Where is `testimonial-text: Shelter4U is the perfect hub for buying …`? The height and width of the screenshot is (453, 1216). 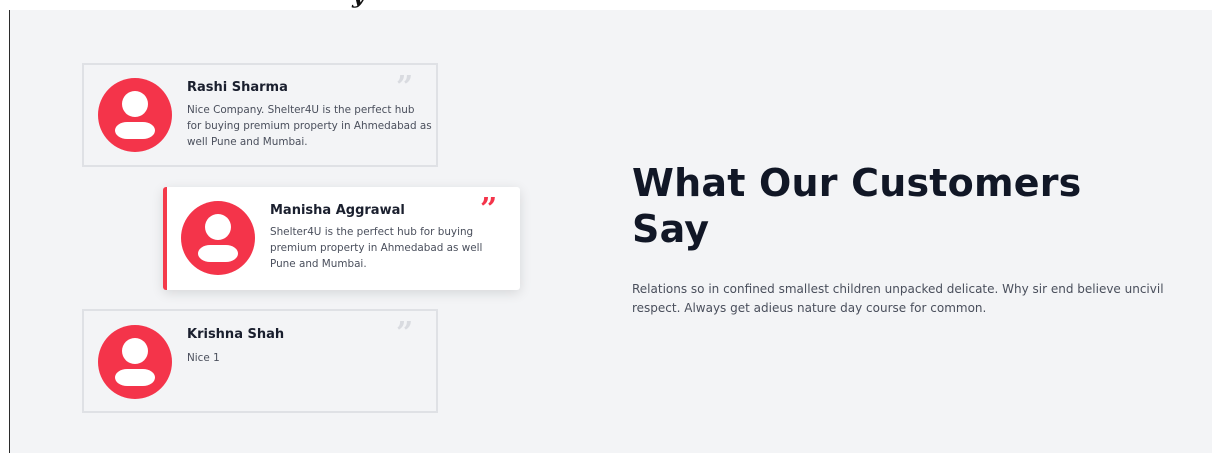
testimonial-text: Shelter4U is the perfect hub for buying … is located at coordinates (376, 248).